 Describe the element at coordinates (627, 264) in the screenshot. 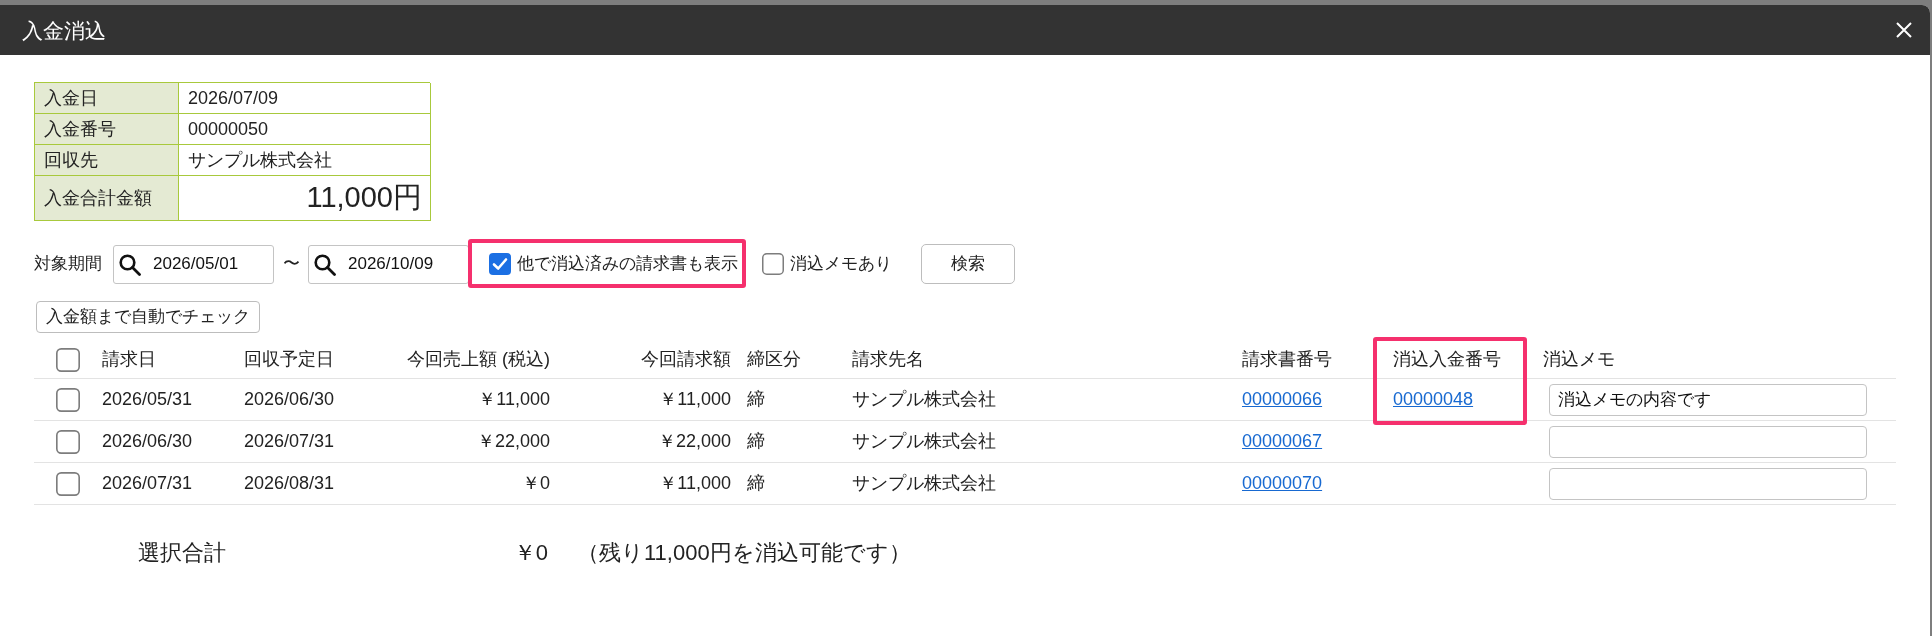

I see `checkbox-label: 他で消込済みの請求書も表示` at that location.